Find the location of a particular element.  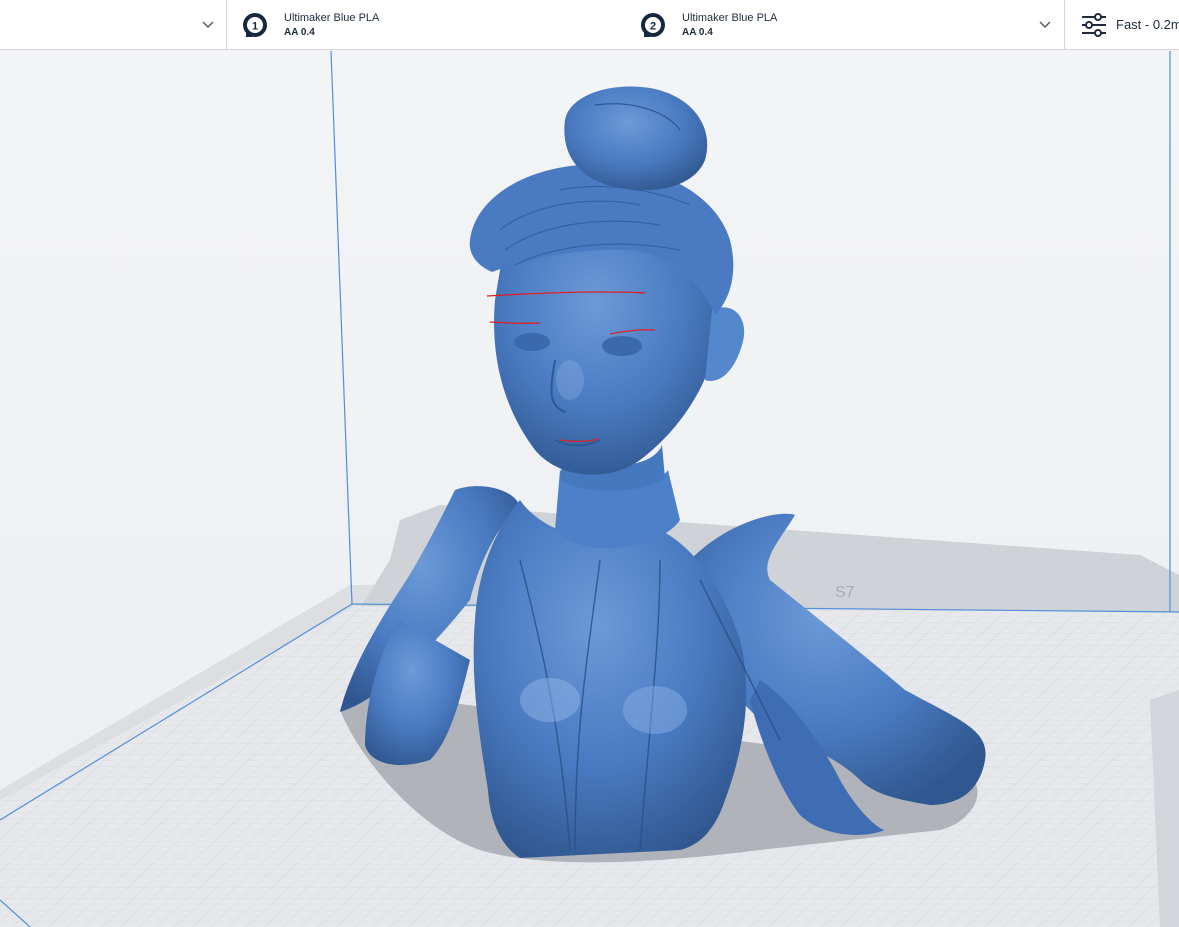

left-eye is located at coordinates (532, 342).